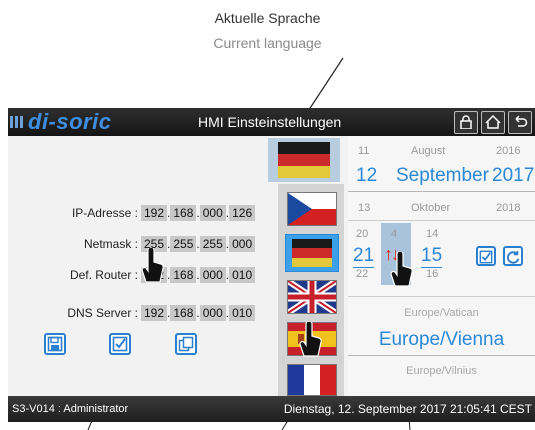 This screenshot has width=535, height=430. What do you see at coordinates (212, 244) in the screenshot?
I see `netmask-octet-3: 255` at bounding box center [212, 244].